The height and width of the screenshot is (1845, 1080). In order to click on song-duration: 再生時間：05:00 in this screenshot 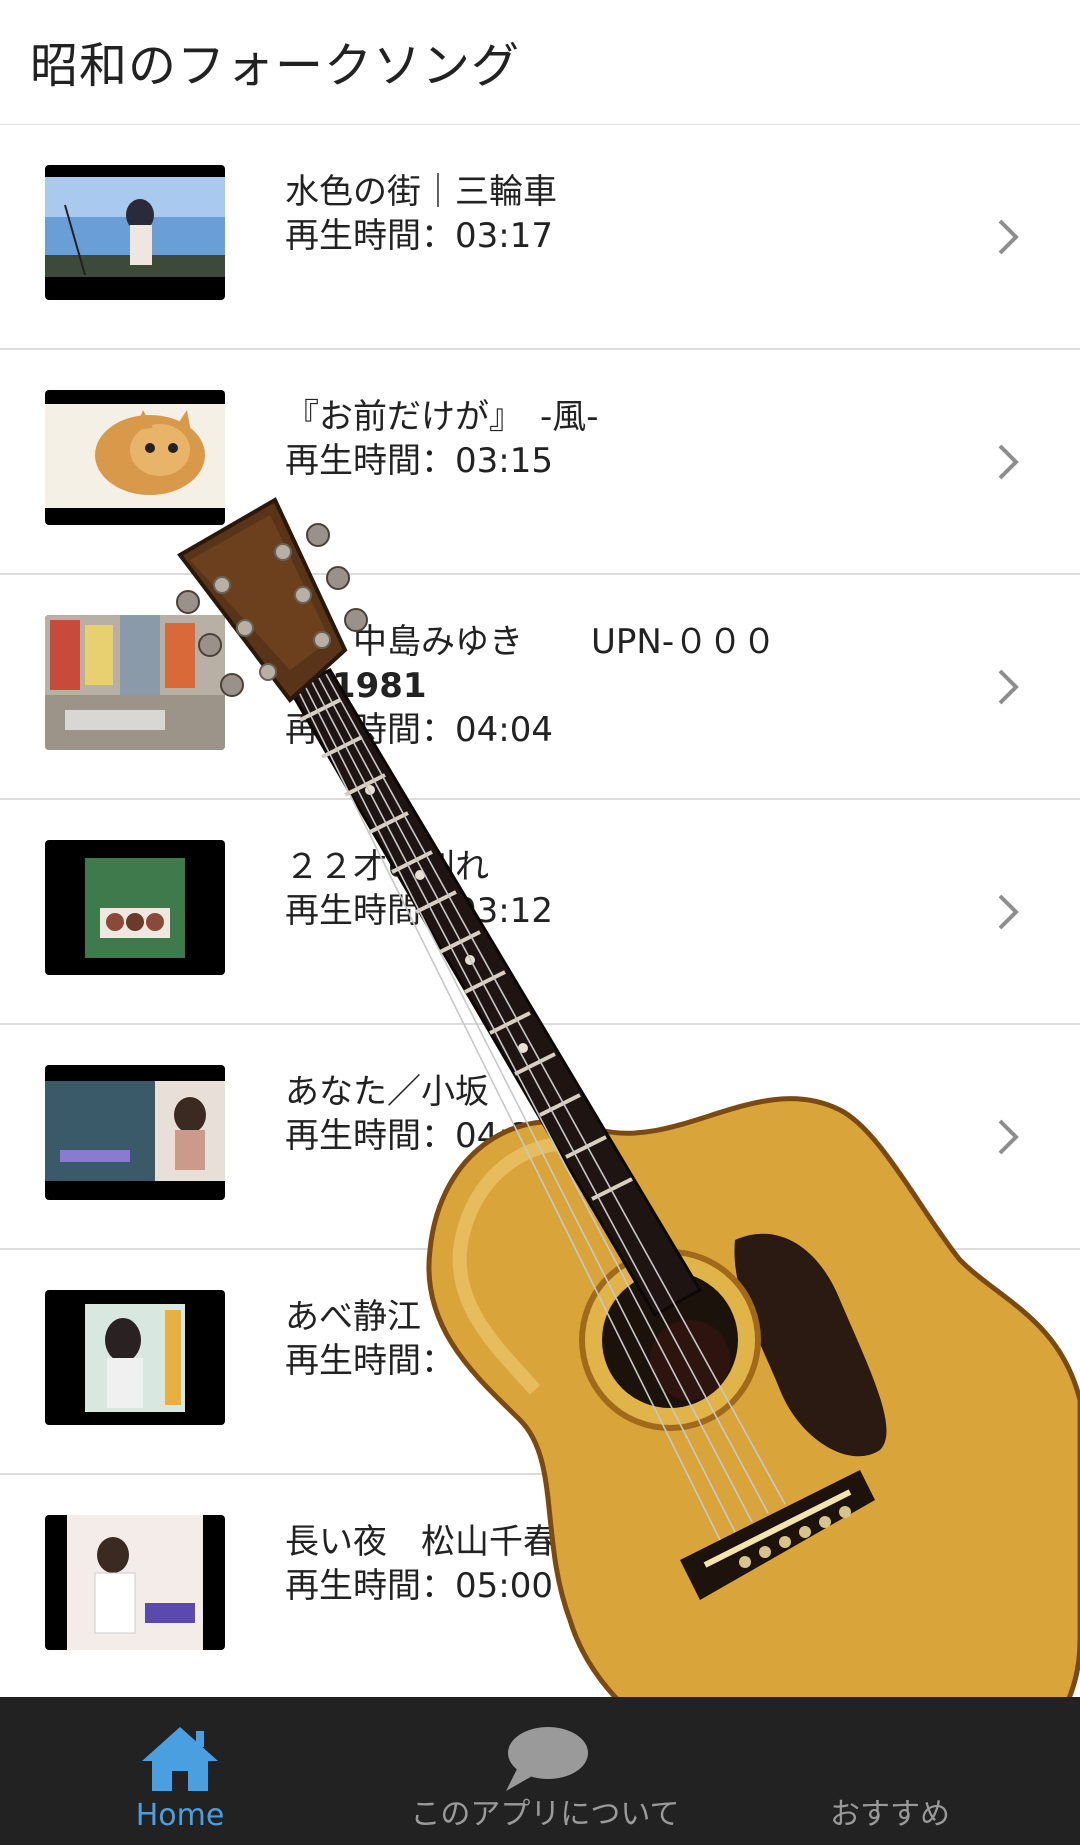, I will do `click(419, 1586)`.